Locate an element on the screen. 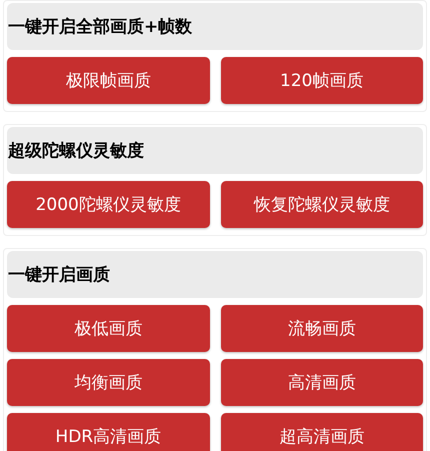 This screenshot has height=451, width=430. option-button: 120帧画质 is located at coordinates (321, 80).